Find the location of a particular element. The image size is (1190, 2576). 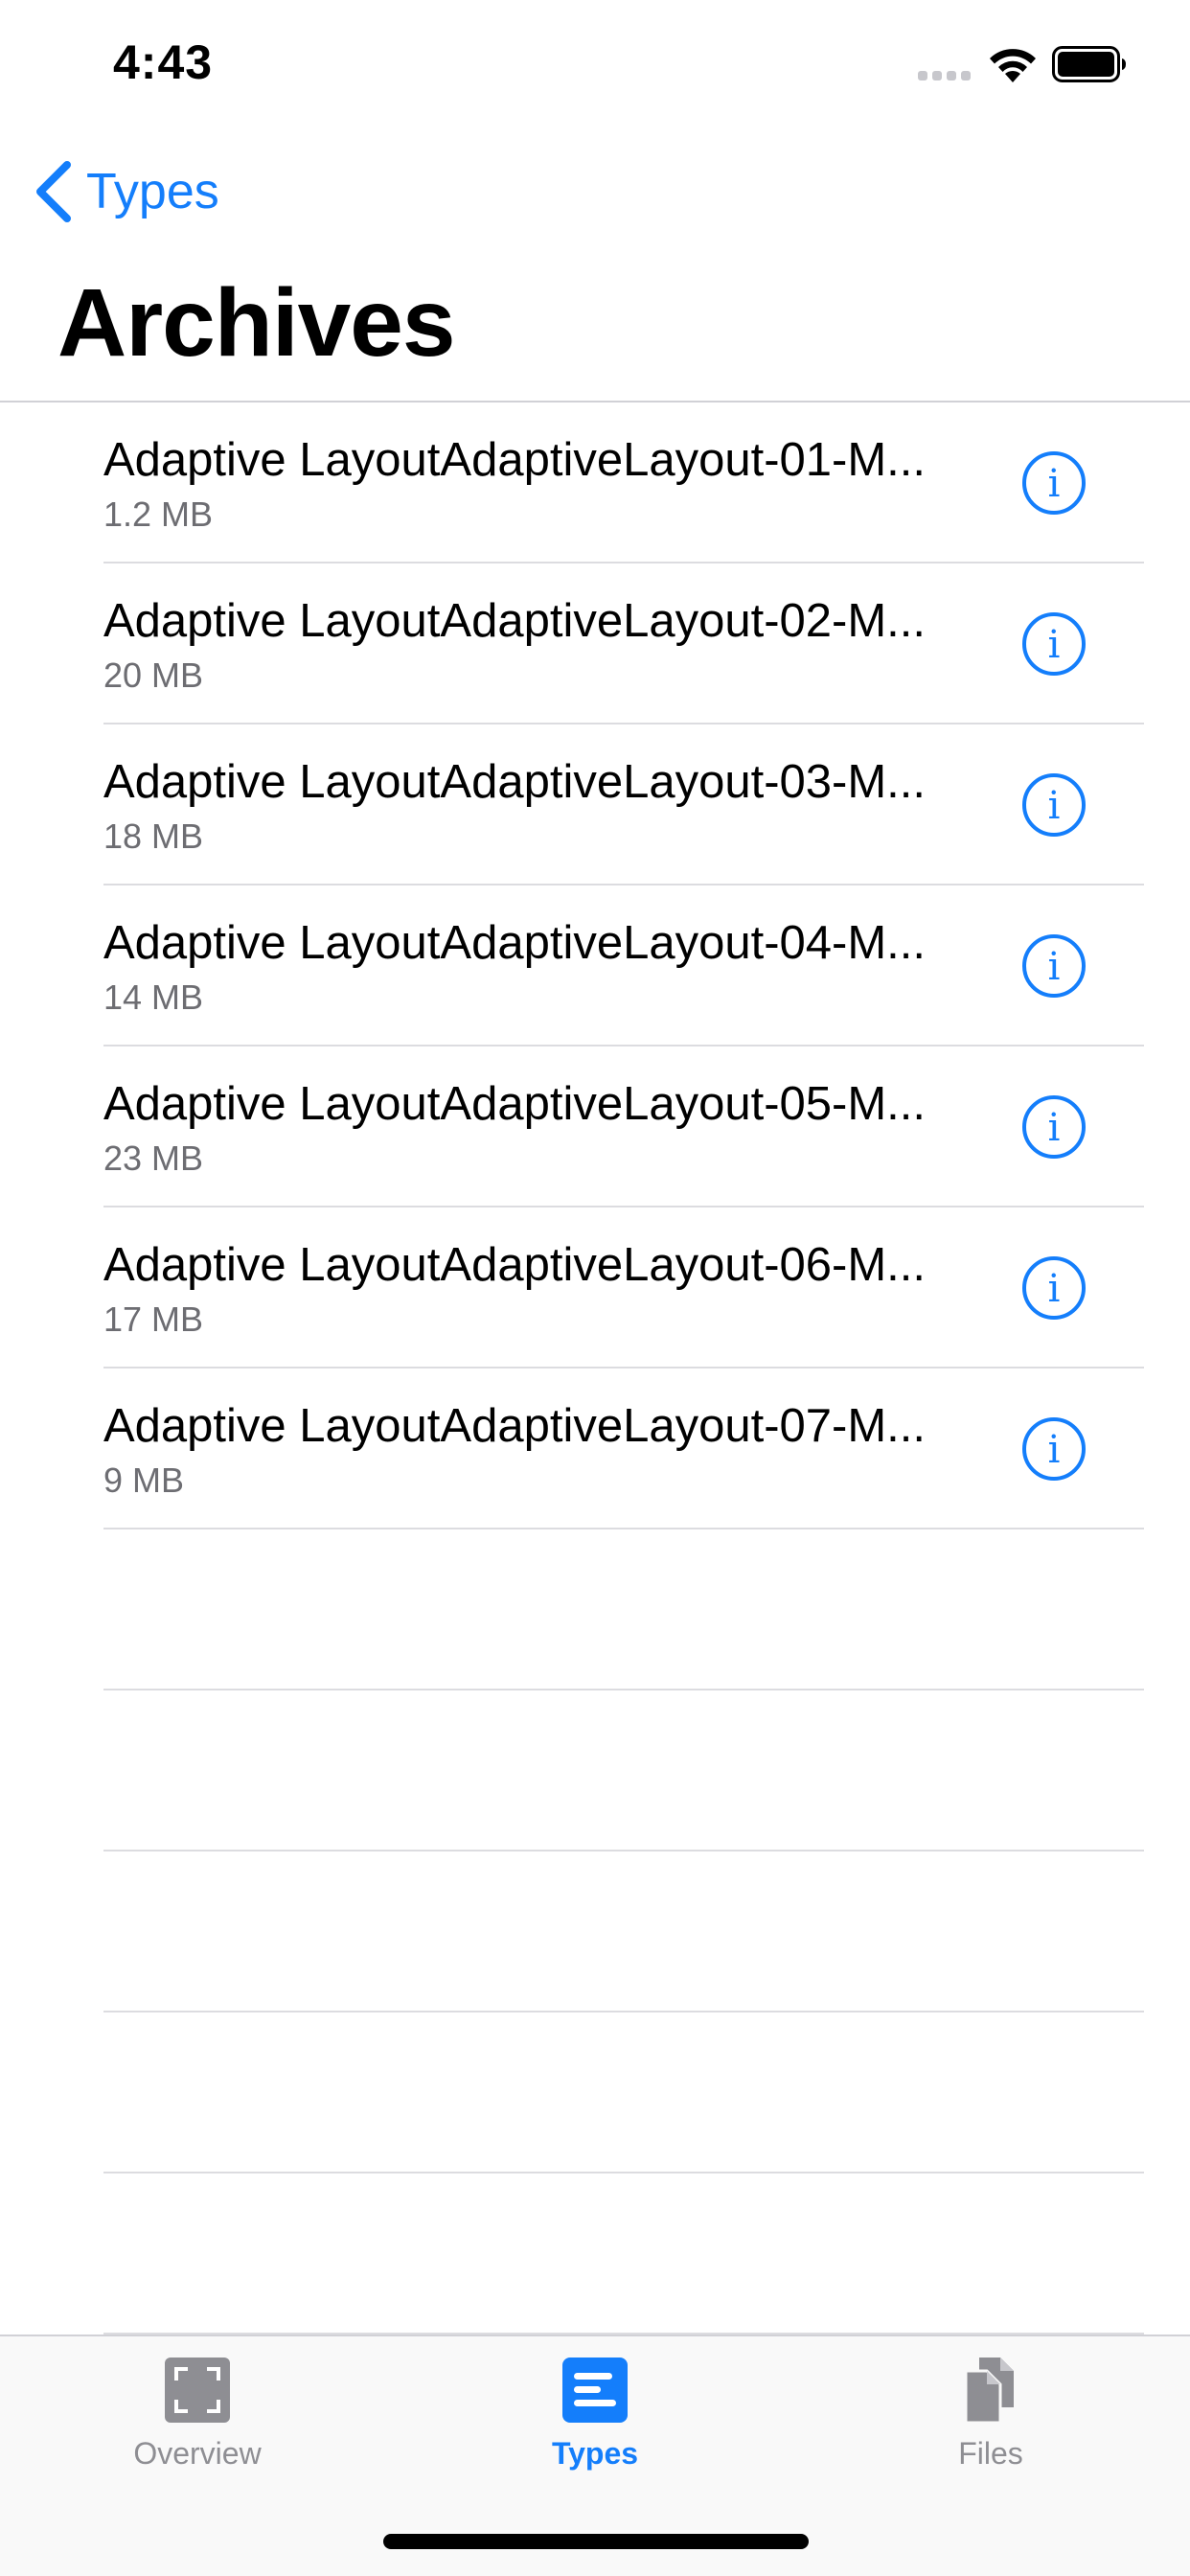

overview-icon is located at coordinates (198, 2390).